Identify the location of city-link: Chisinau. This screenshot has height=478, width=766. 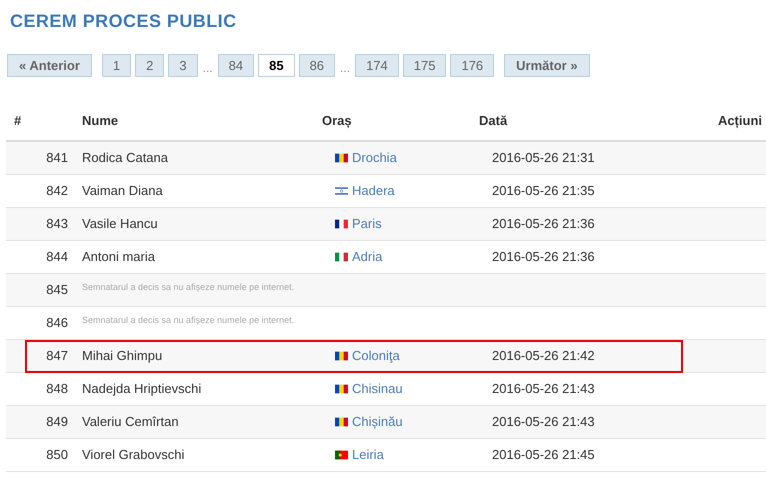
(377, 389).